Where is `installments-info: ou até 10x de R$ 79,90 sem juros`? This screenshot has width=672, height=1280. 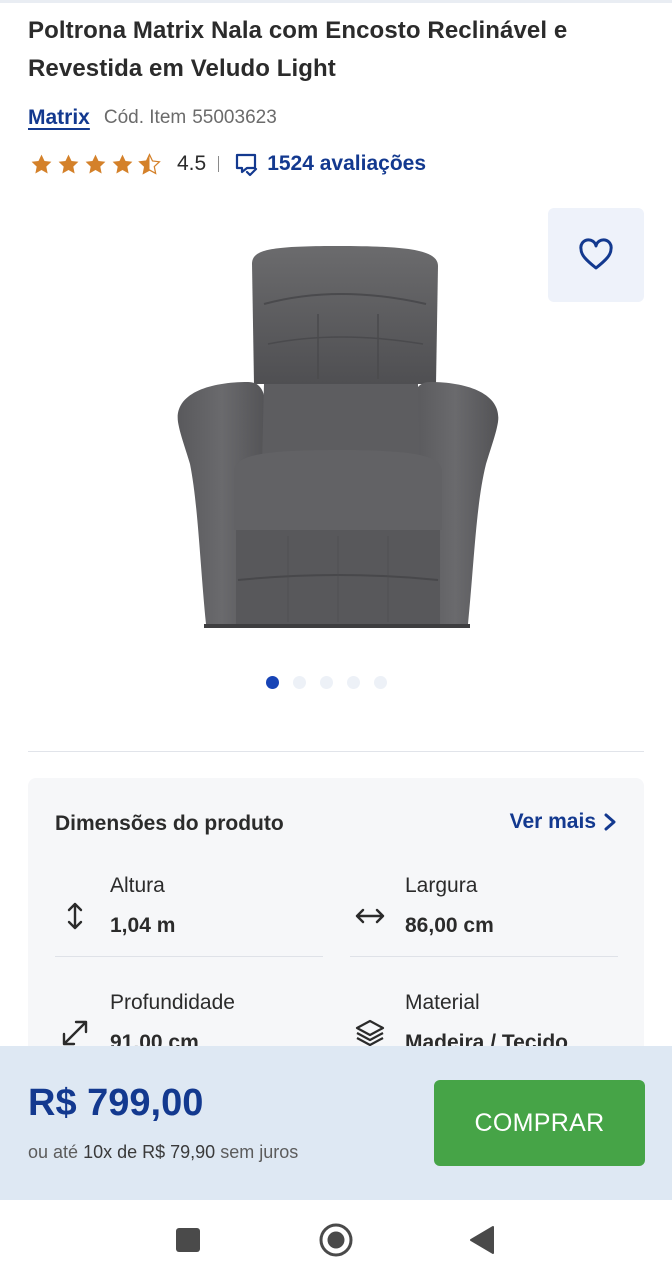 installments-info: ou até 10x de R$ 79,90 sem juros is located at coordinates (163, 1152).